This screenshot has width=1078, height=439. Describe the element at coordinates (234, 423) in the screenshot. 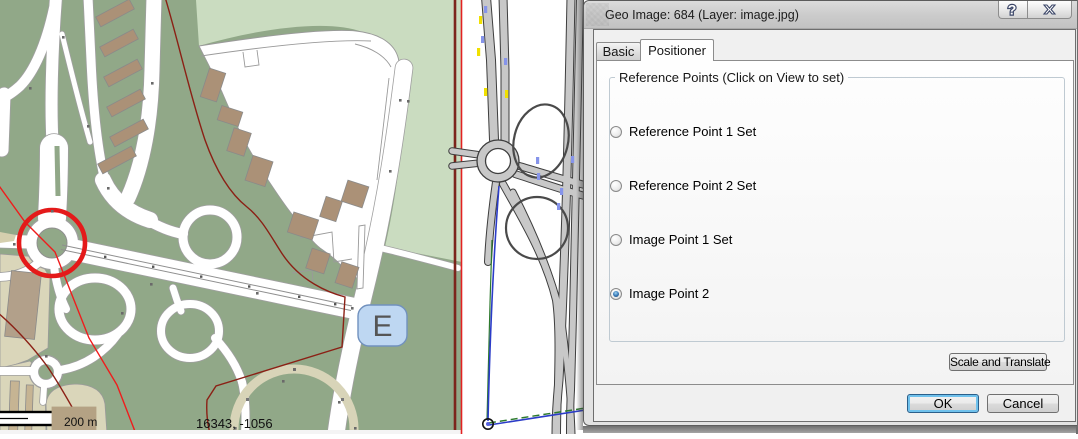

I see `svg-text: 16343, -1056` at that location.